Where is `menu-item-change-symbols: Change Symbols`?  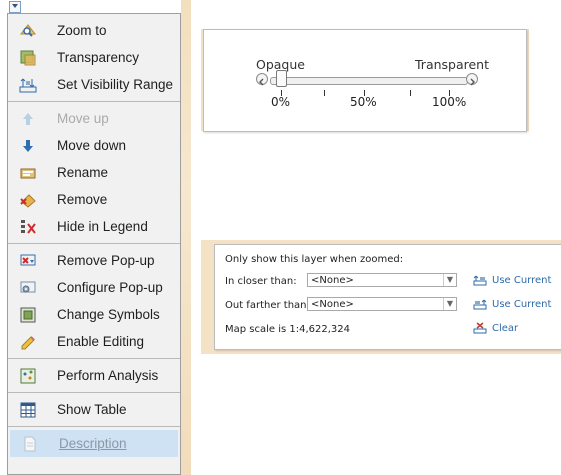 menu-item-change-symbols: Change Symbols is located at coordinates (94, 314).